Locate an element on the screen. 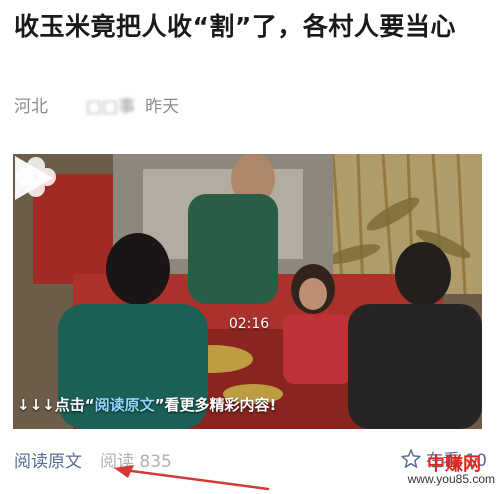 The image size is (501, 494). article-meta: 河北 □□事 昨天 is located at coordinates (97, 104).